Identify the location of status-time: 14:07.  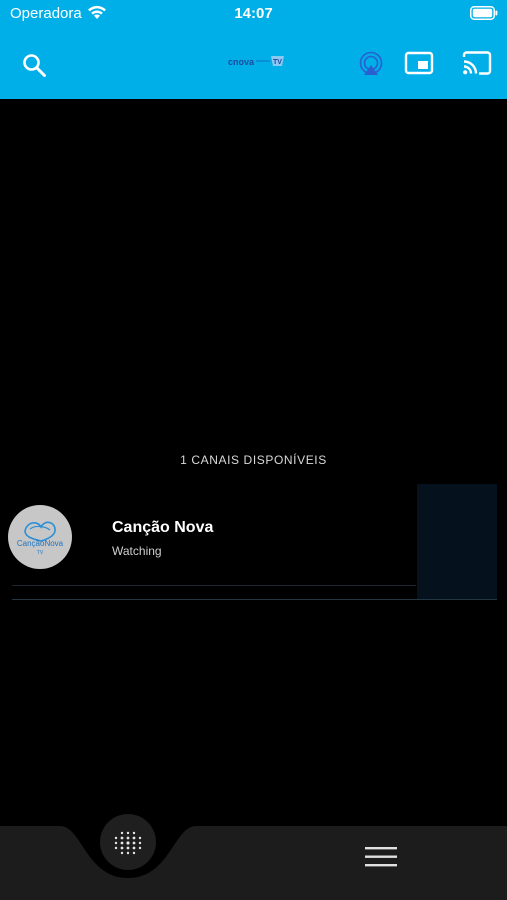
(253, 13).